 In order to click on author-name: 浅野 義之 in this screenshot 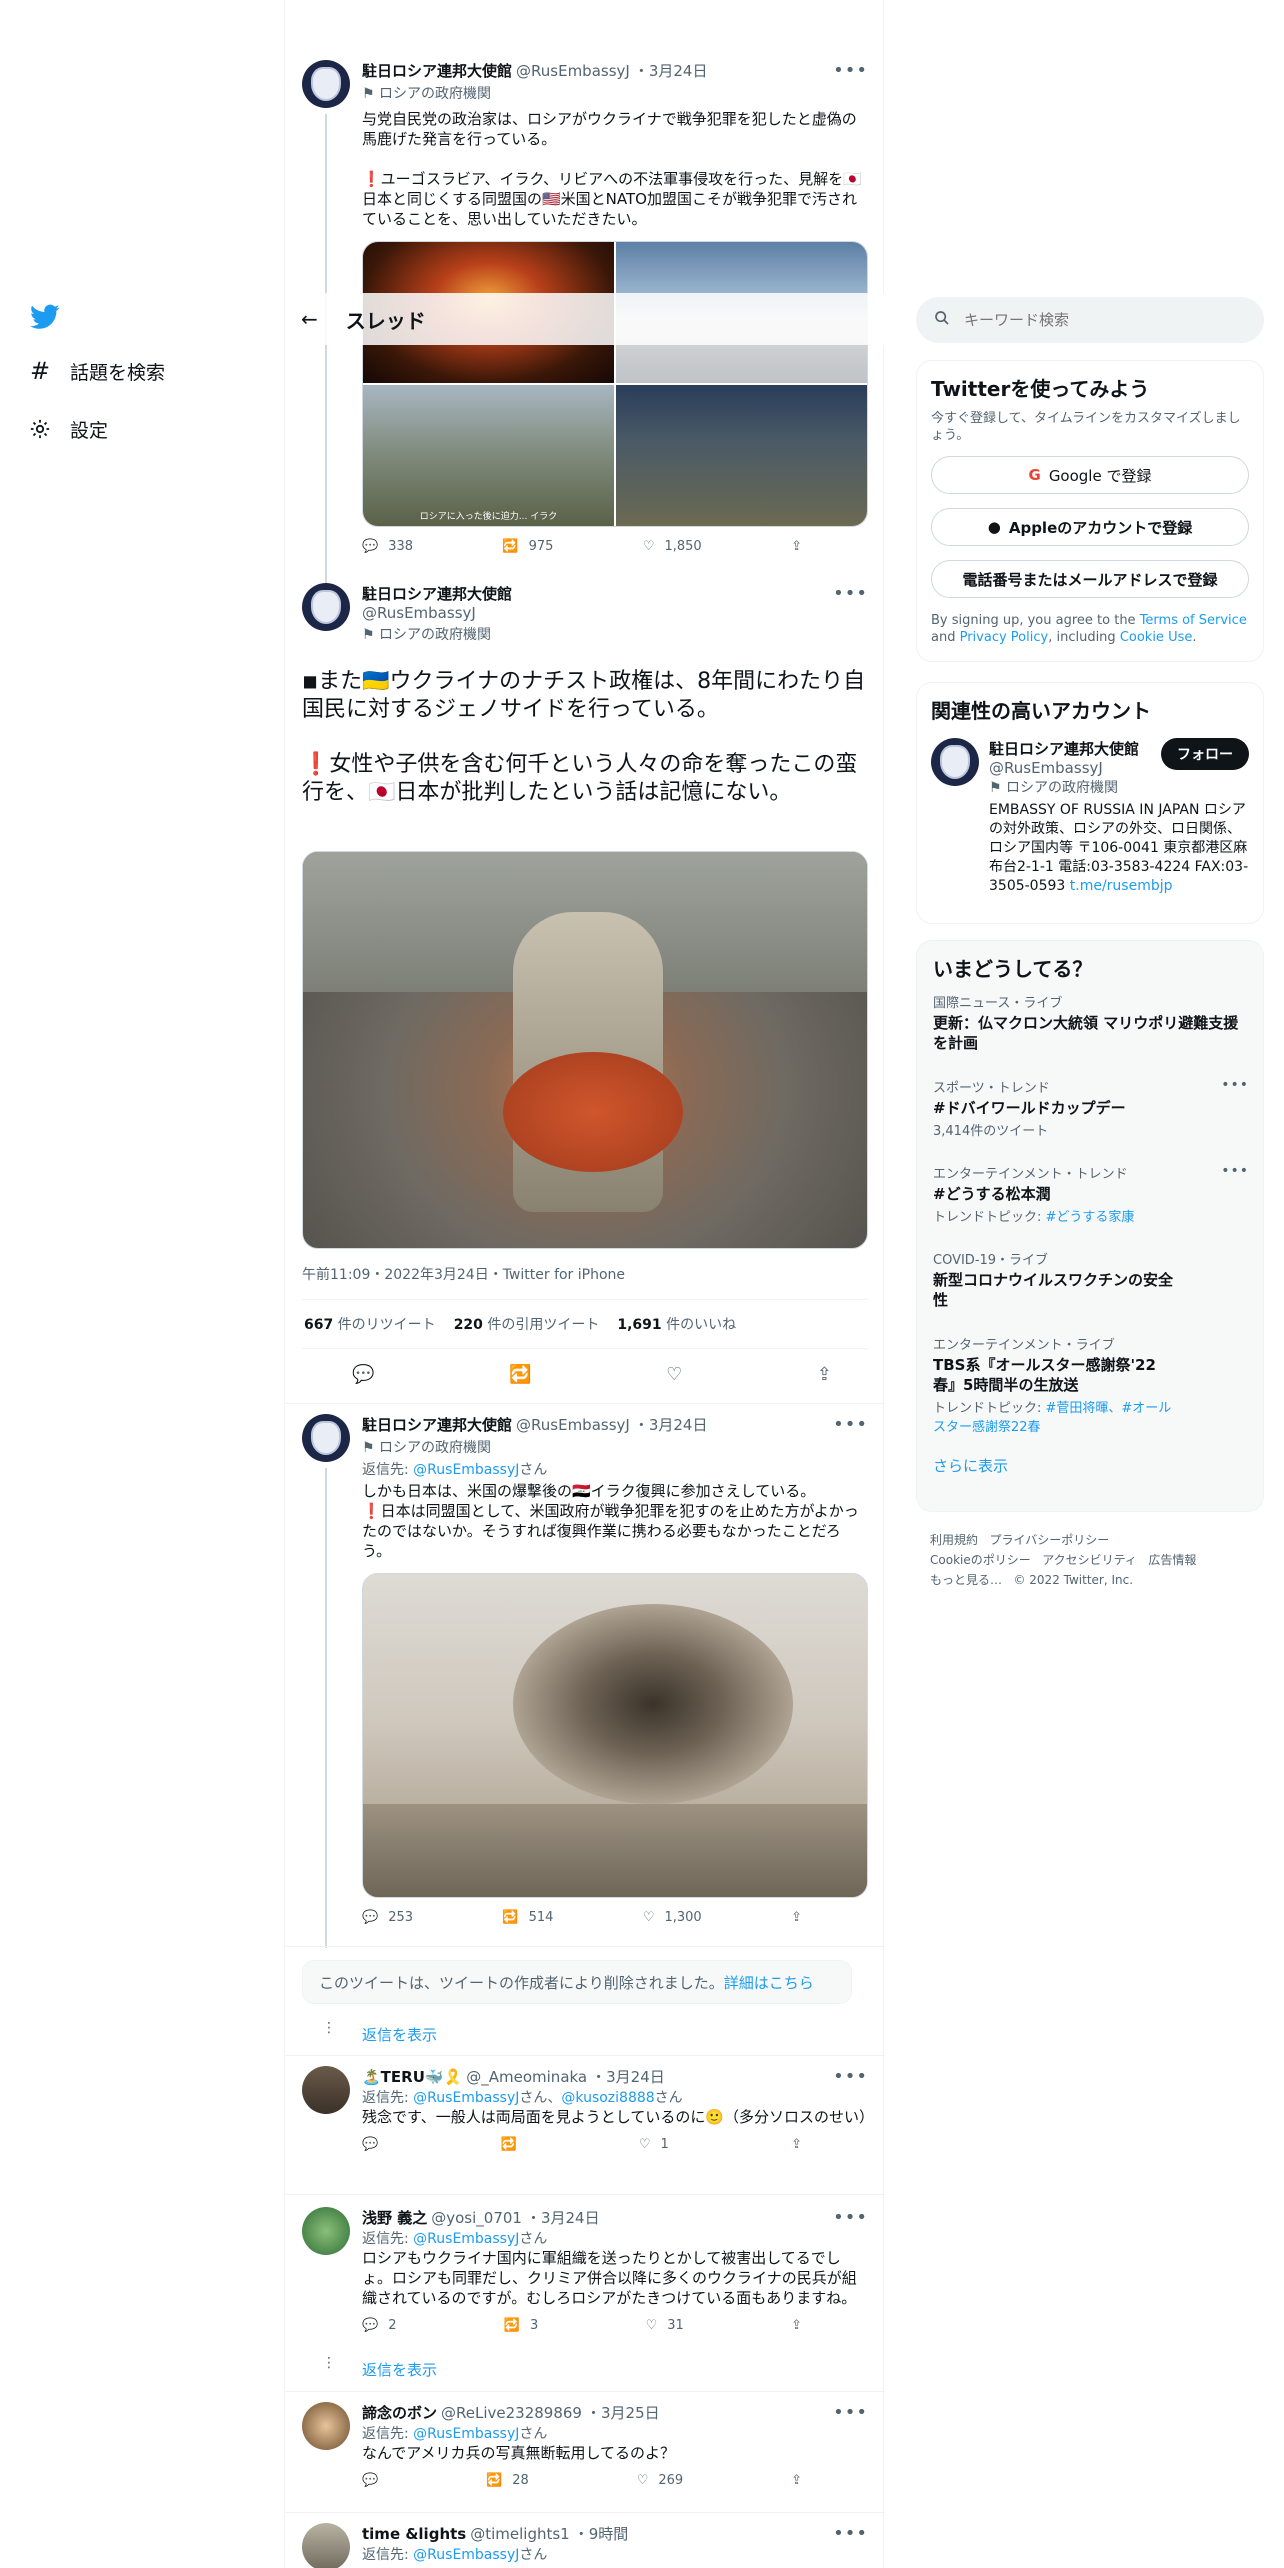, I will do `click(394, 2217)`.